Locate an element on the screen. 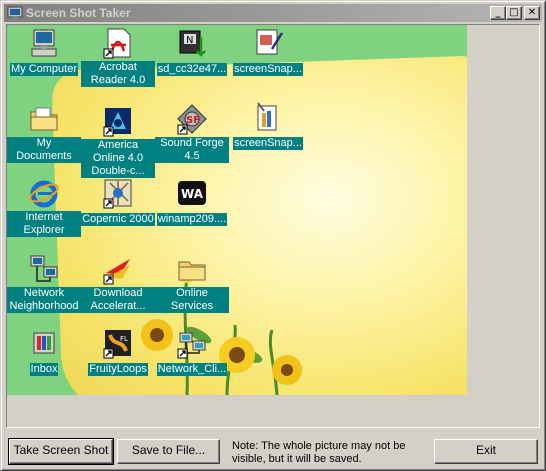 The image size is (546, 471). desktop-icon-label: My Documents is located at coordinates (44, 150).